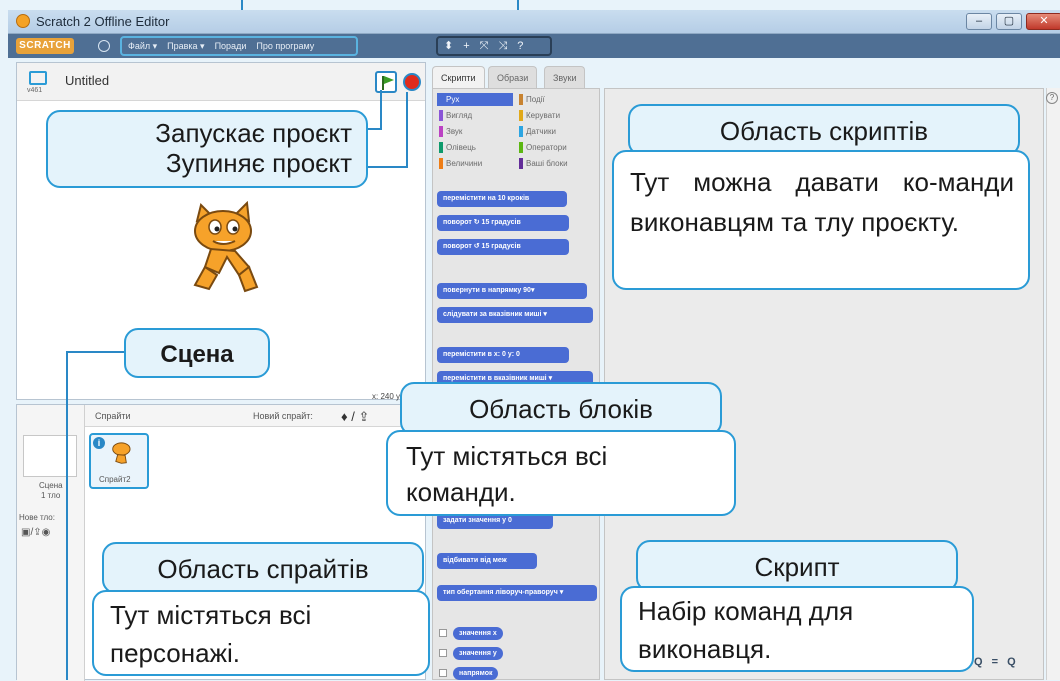  I want to click on callout-blocks-body: Тут містяться всі команди., so click(561, 473).